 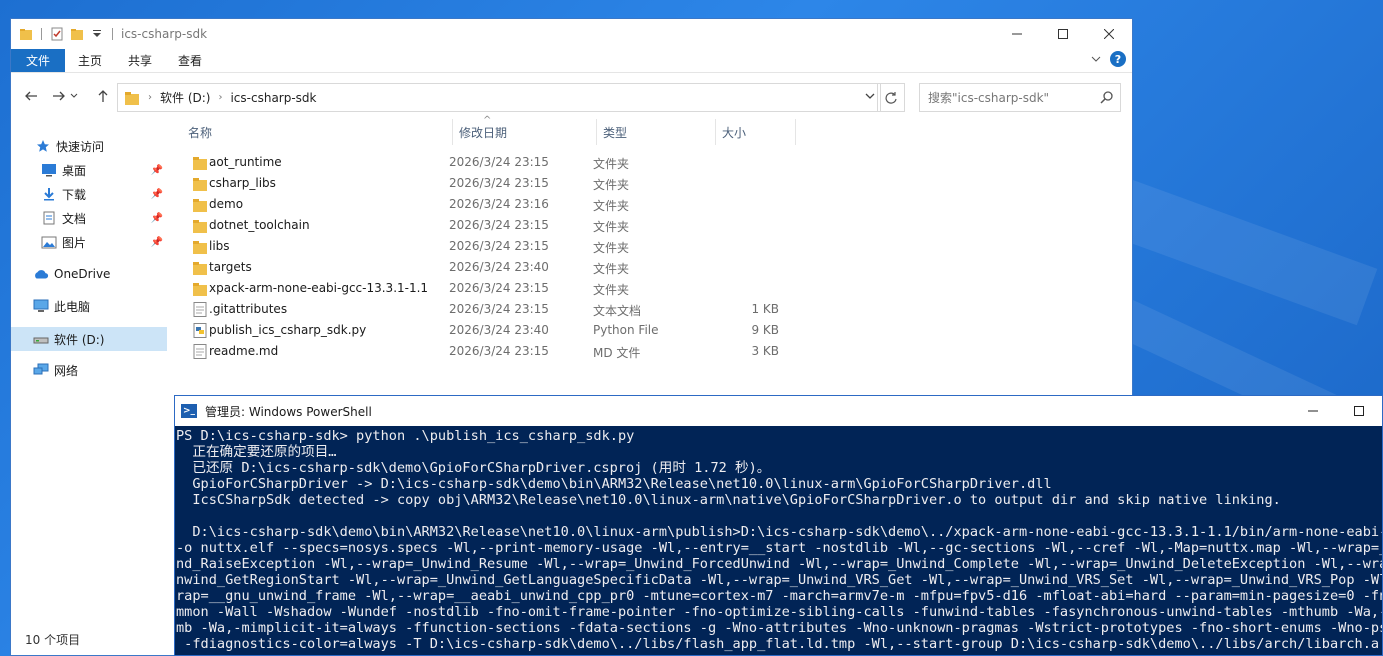 What do you see at coordinates (200, 309) in the screenshot?
I see `text-file-icon` at bounding box center [200, 309].